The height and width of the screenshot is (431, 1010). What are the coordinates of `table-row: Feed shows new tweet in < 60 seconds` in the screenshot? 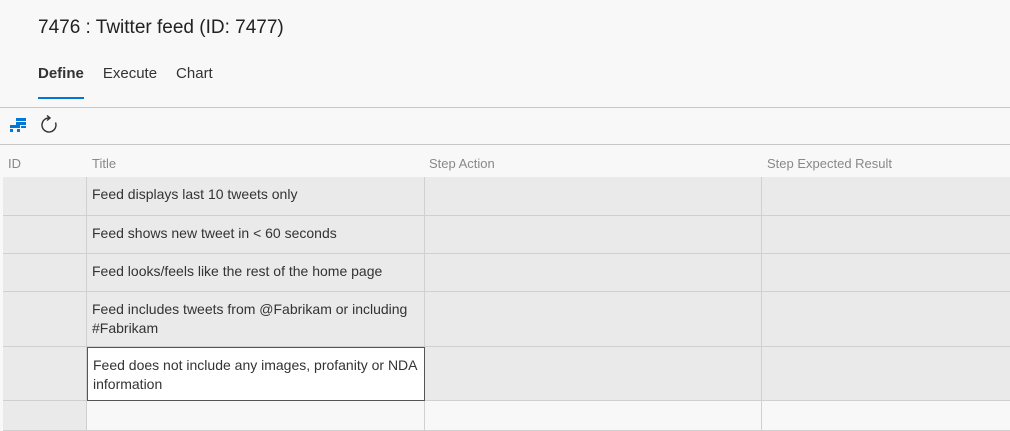 It's located at (506, 235).